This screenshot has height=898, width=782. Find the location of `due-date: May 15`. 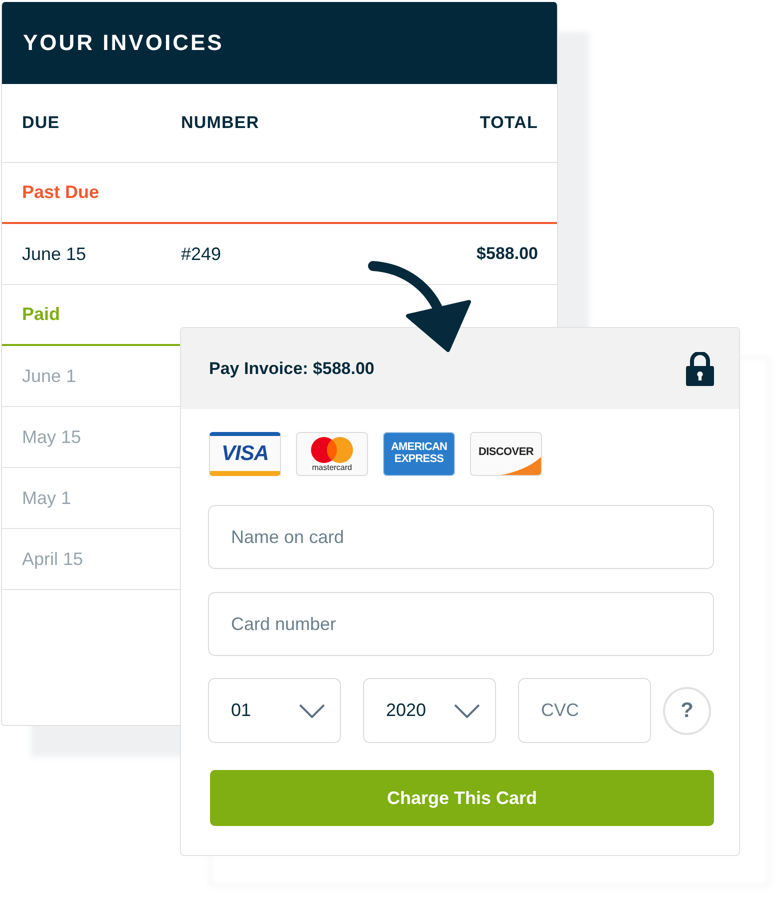

due-date: May 15 is located at coordinates (52, 437).